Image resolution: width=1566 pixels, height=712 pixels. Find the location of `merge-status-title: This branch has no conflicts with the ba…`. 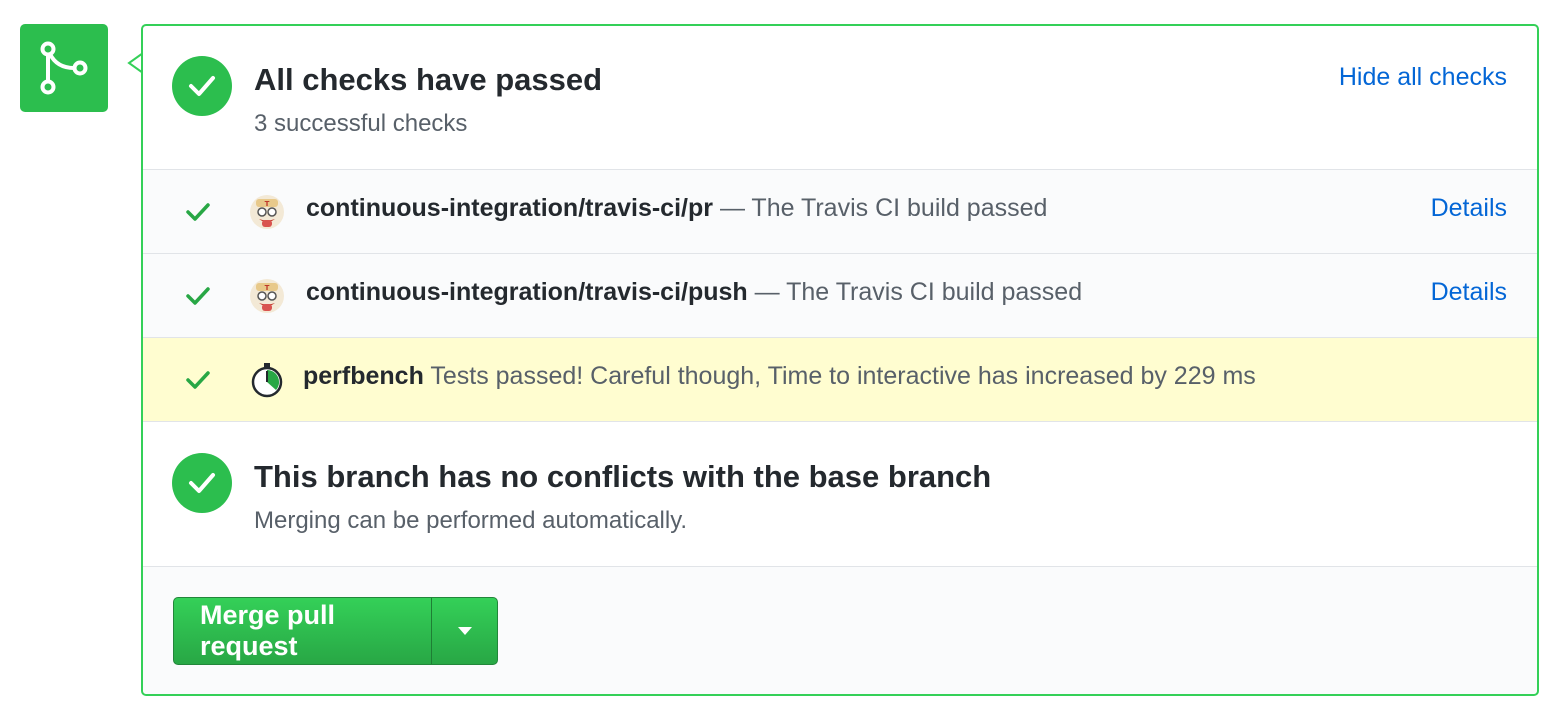

merge-status-title: This branch has no conflicts with the ba… is located at coordinates (623, 476).